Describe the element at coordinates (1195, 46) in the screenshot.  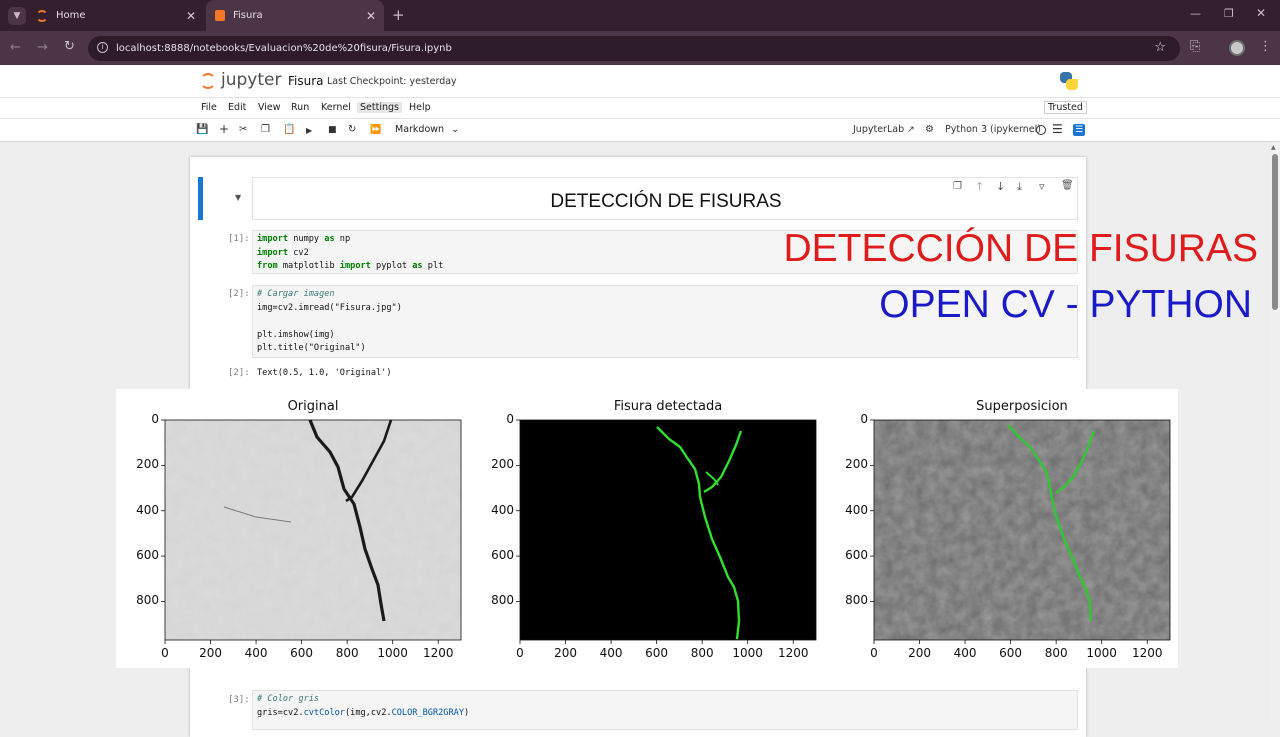
I see `extensions-icon: ⎘` at that location.